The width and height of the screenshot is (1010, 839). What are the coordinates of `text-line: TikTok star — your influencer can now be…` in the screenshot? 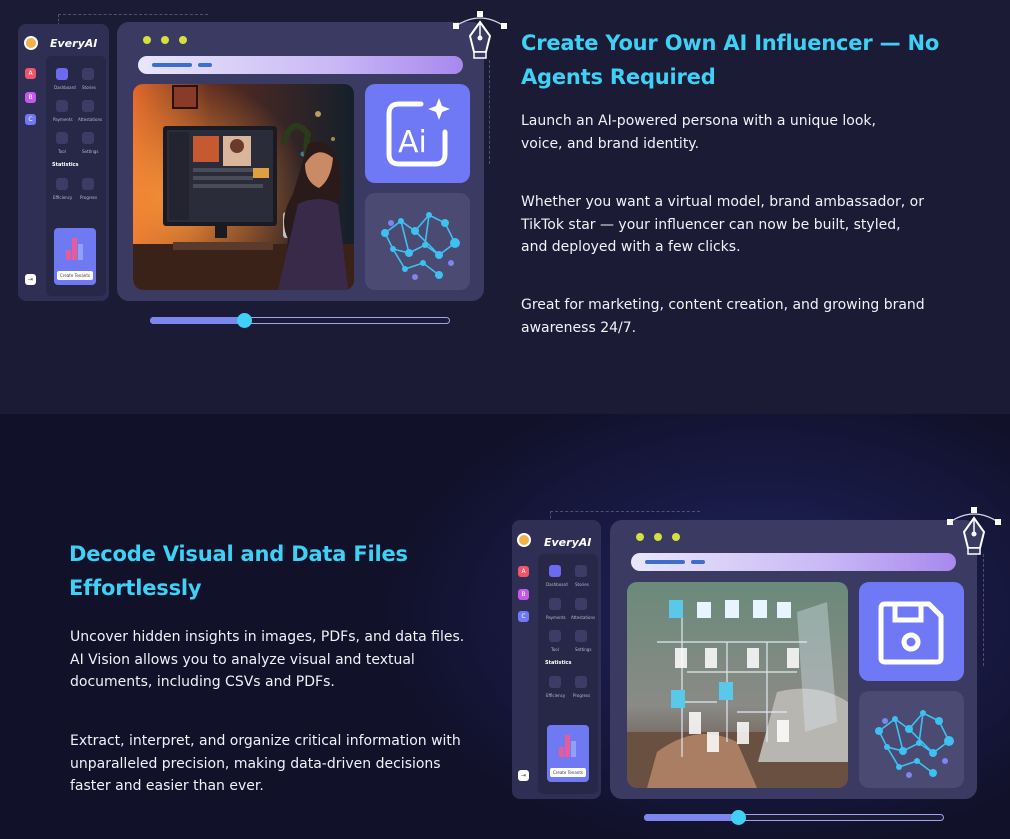 It's located at (711, 224).